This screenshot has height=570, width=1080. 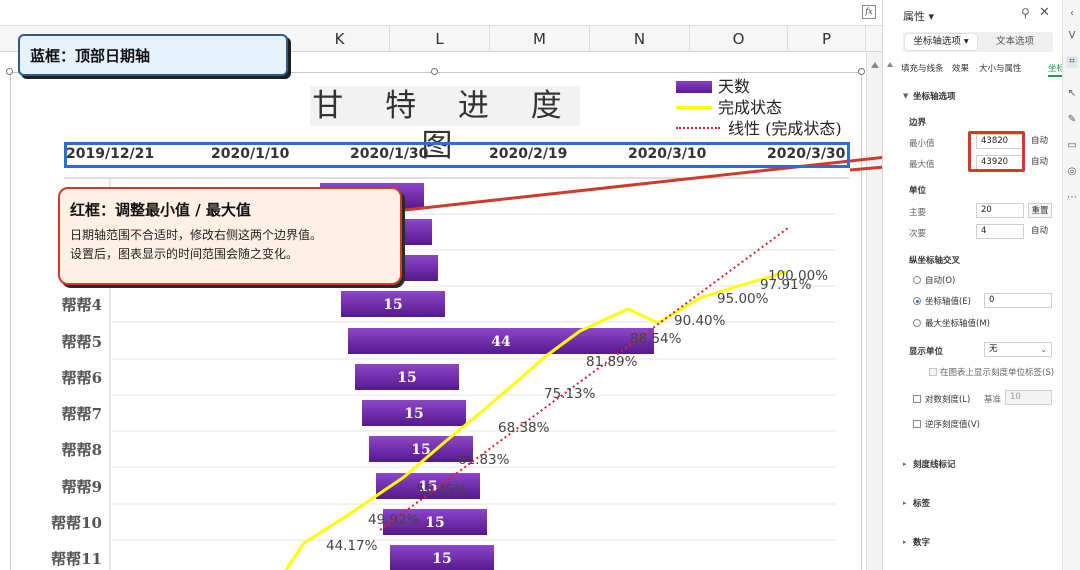 What do you see at coordinates (1072, 94) in the screenshot?
I see `select-icon: ↖` at bounding box center [1072, 94].